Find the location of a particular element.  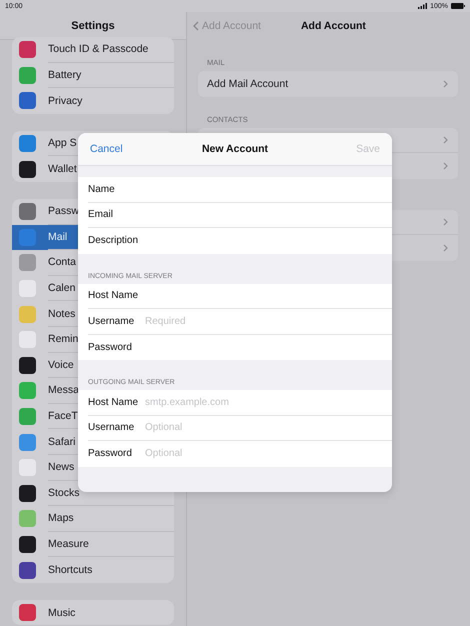

field-label: Name is located at coordinates (102, 189).